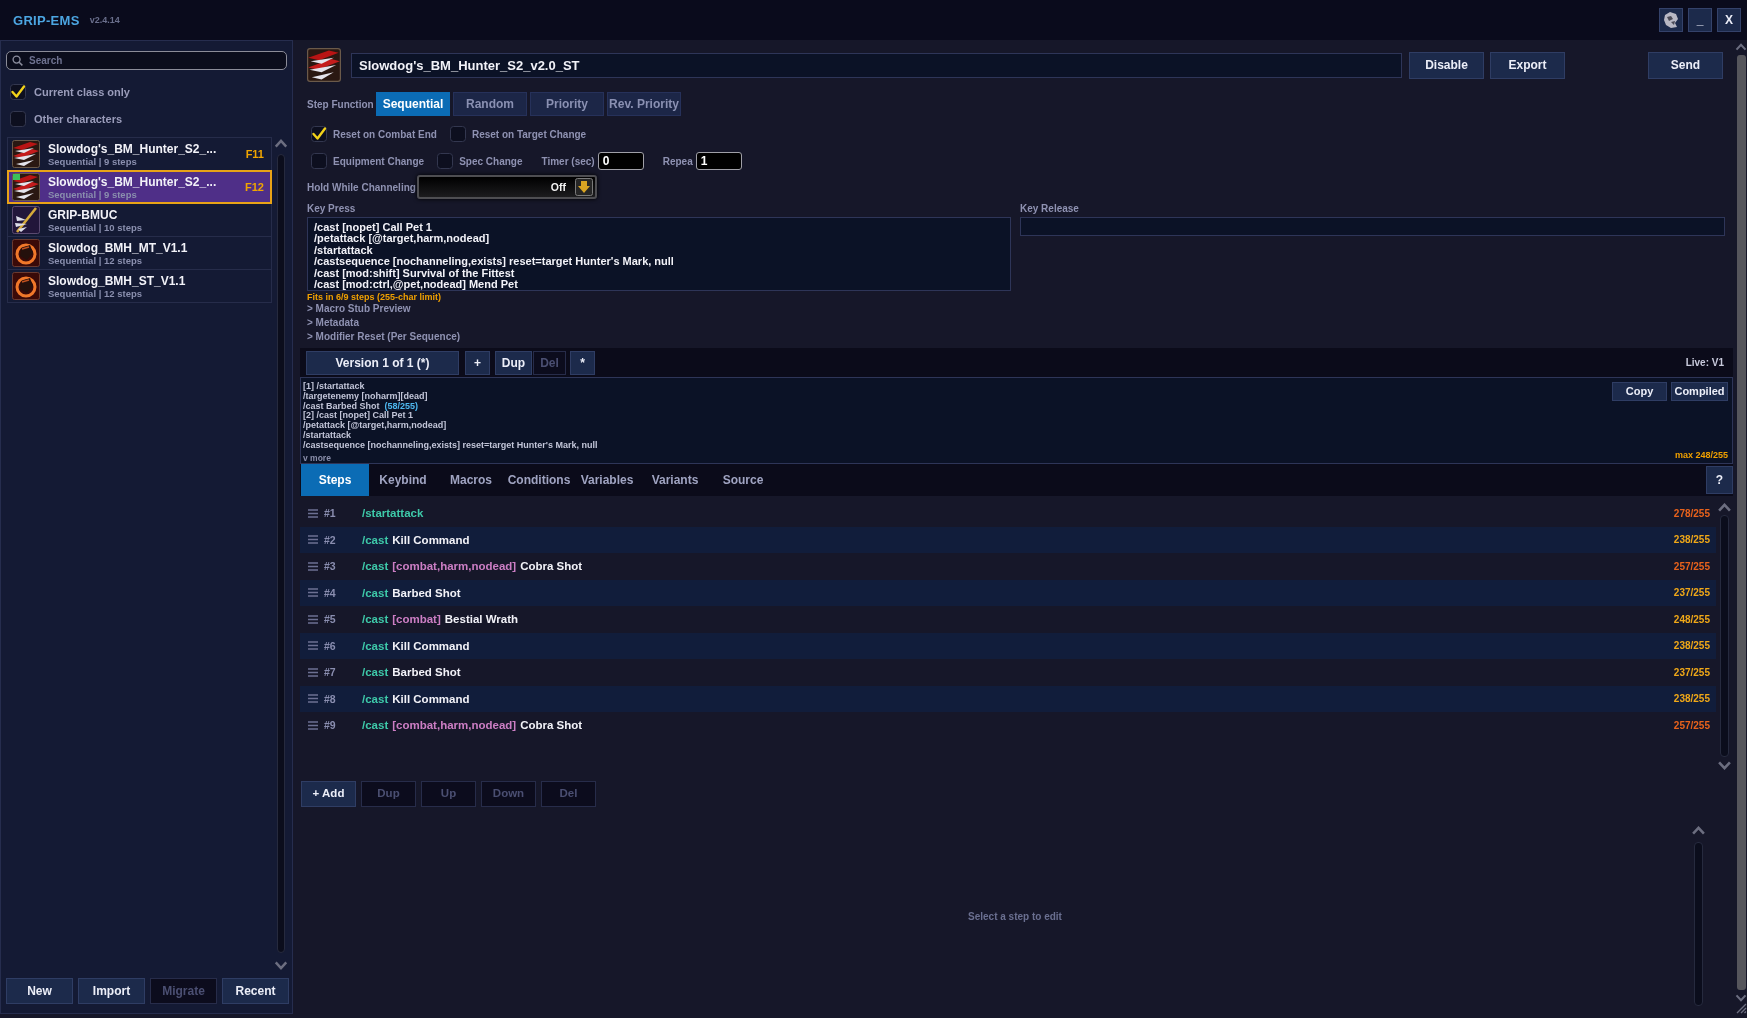 The height and width of the screenshot is (1018, 1747). What do you see at coordinates (454, 725) in the screenshot?
I see `macro-conditions: [combat,harm,nodead]` at bounding box center [454, 725].